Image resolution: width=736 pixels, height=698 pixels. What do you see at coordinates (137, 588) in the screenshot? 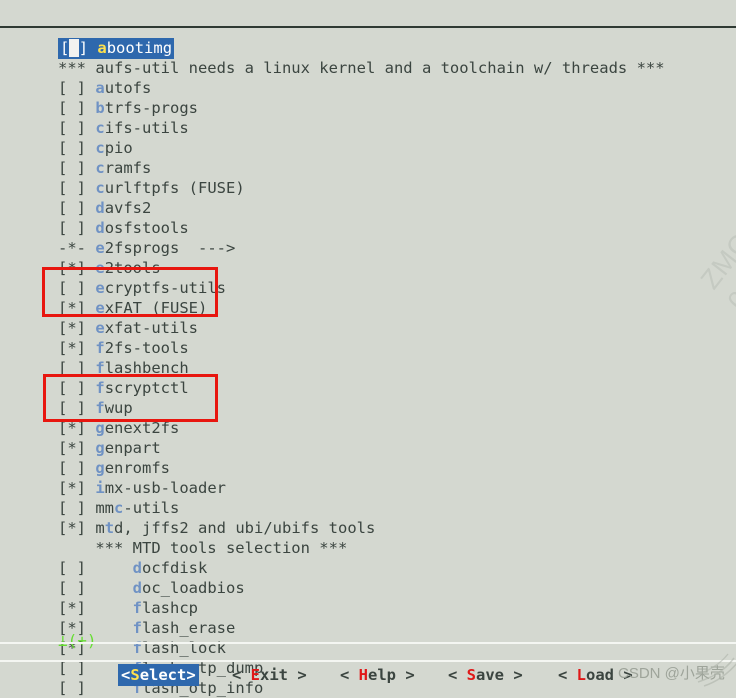
I see `option-hotkey-letter: d` at bounding box center [137, 588].